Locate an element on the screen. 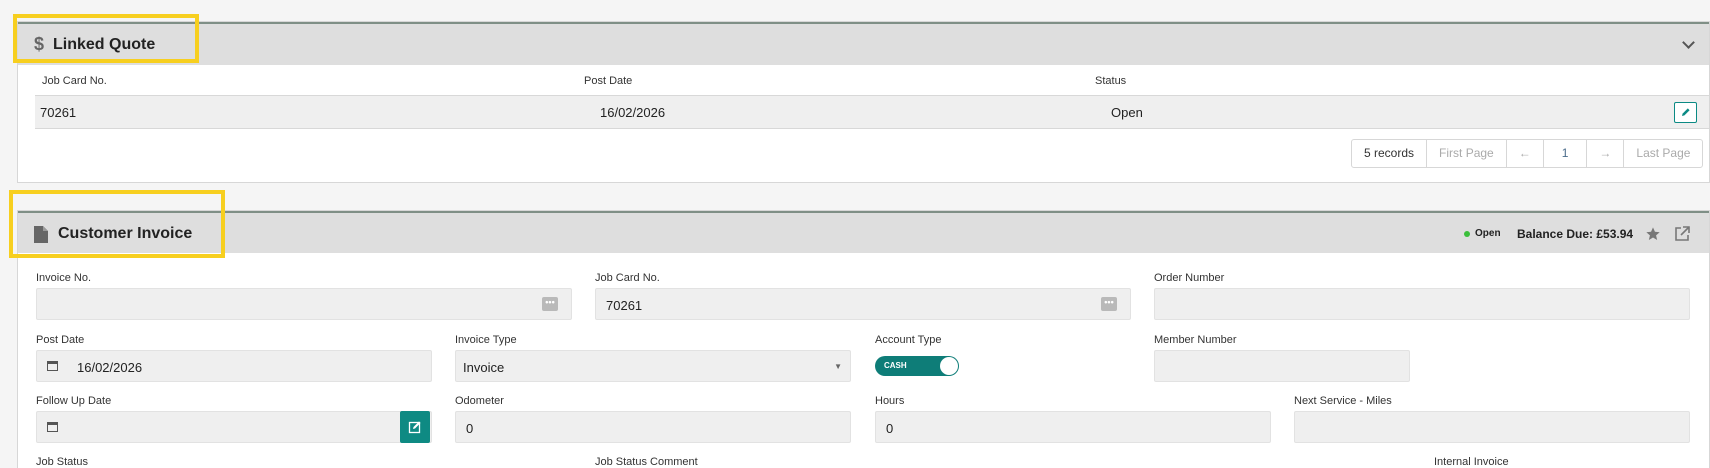 The image size is (1710, 468). odometer-value: 0 is located at coordinates (470, 428).